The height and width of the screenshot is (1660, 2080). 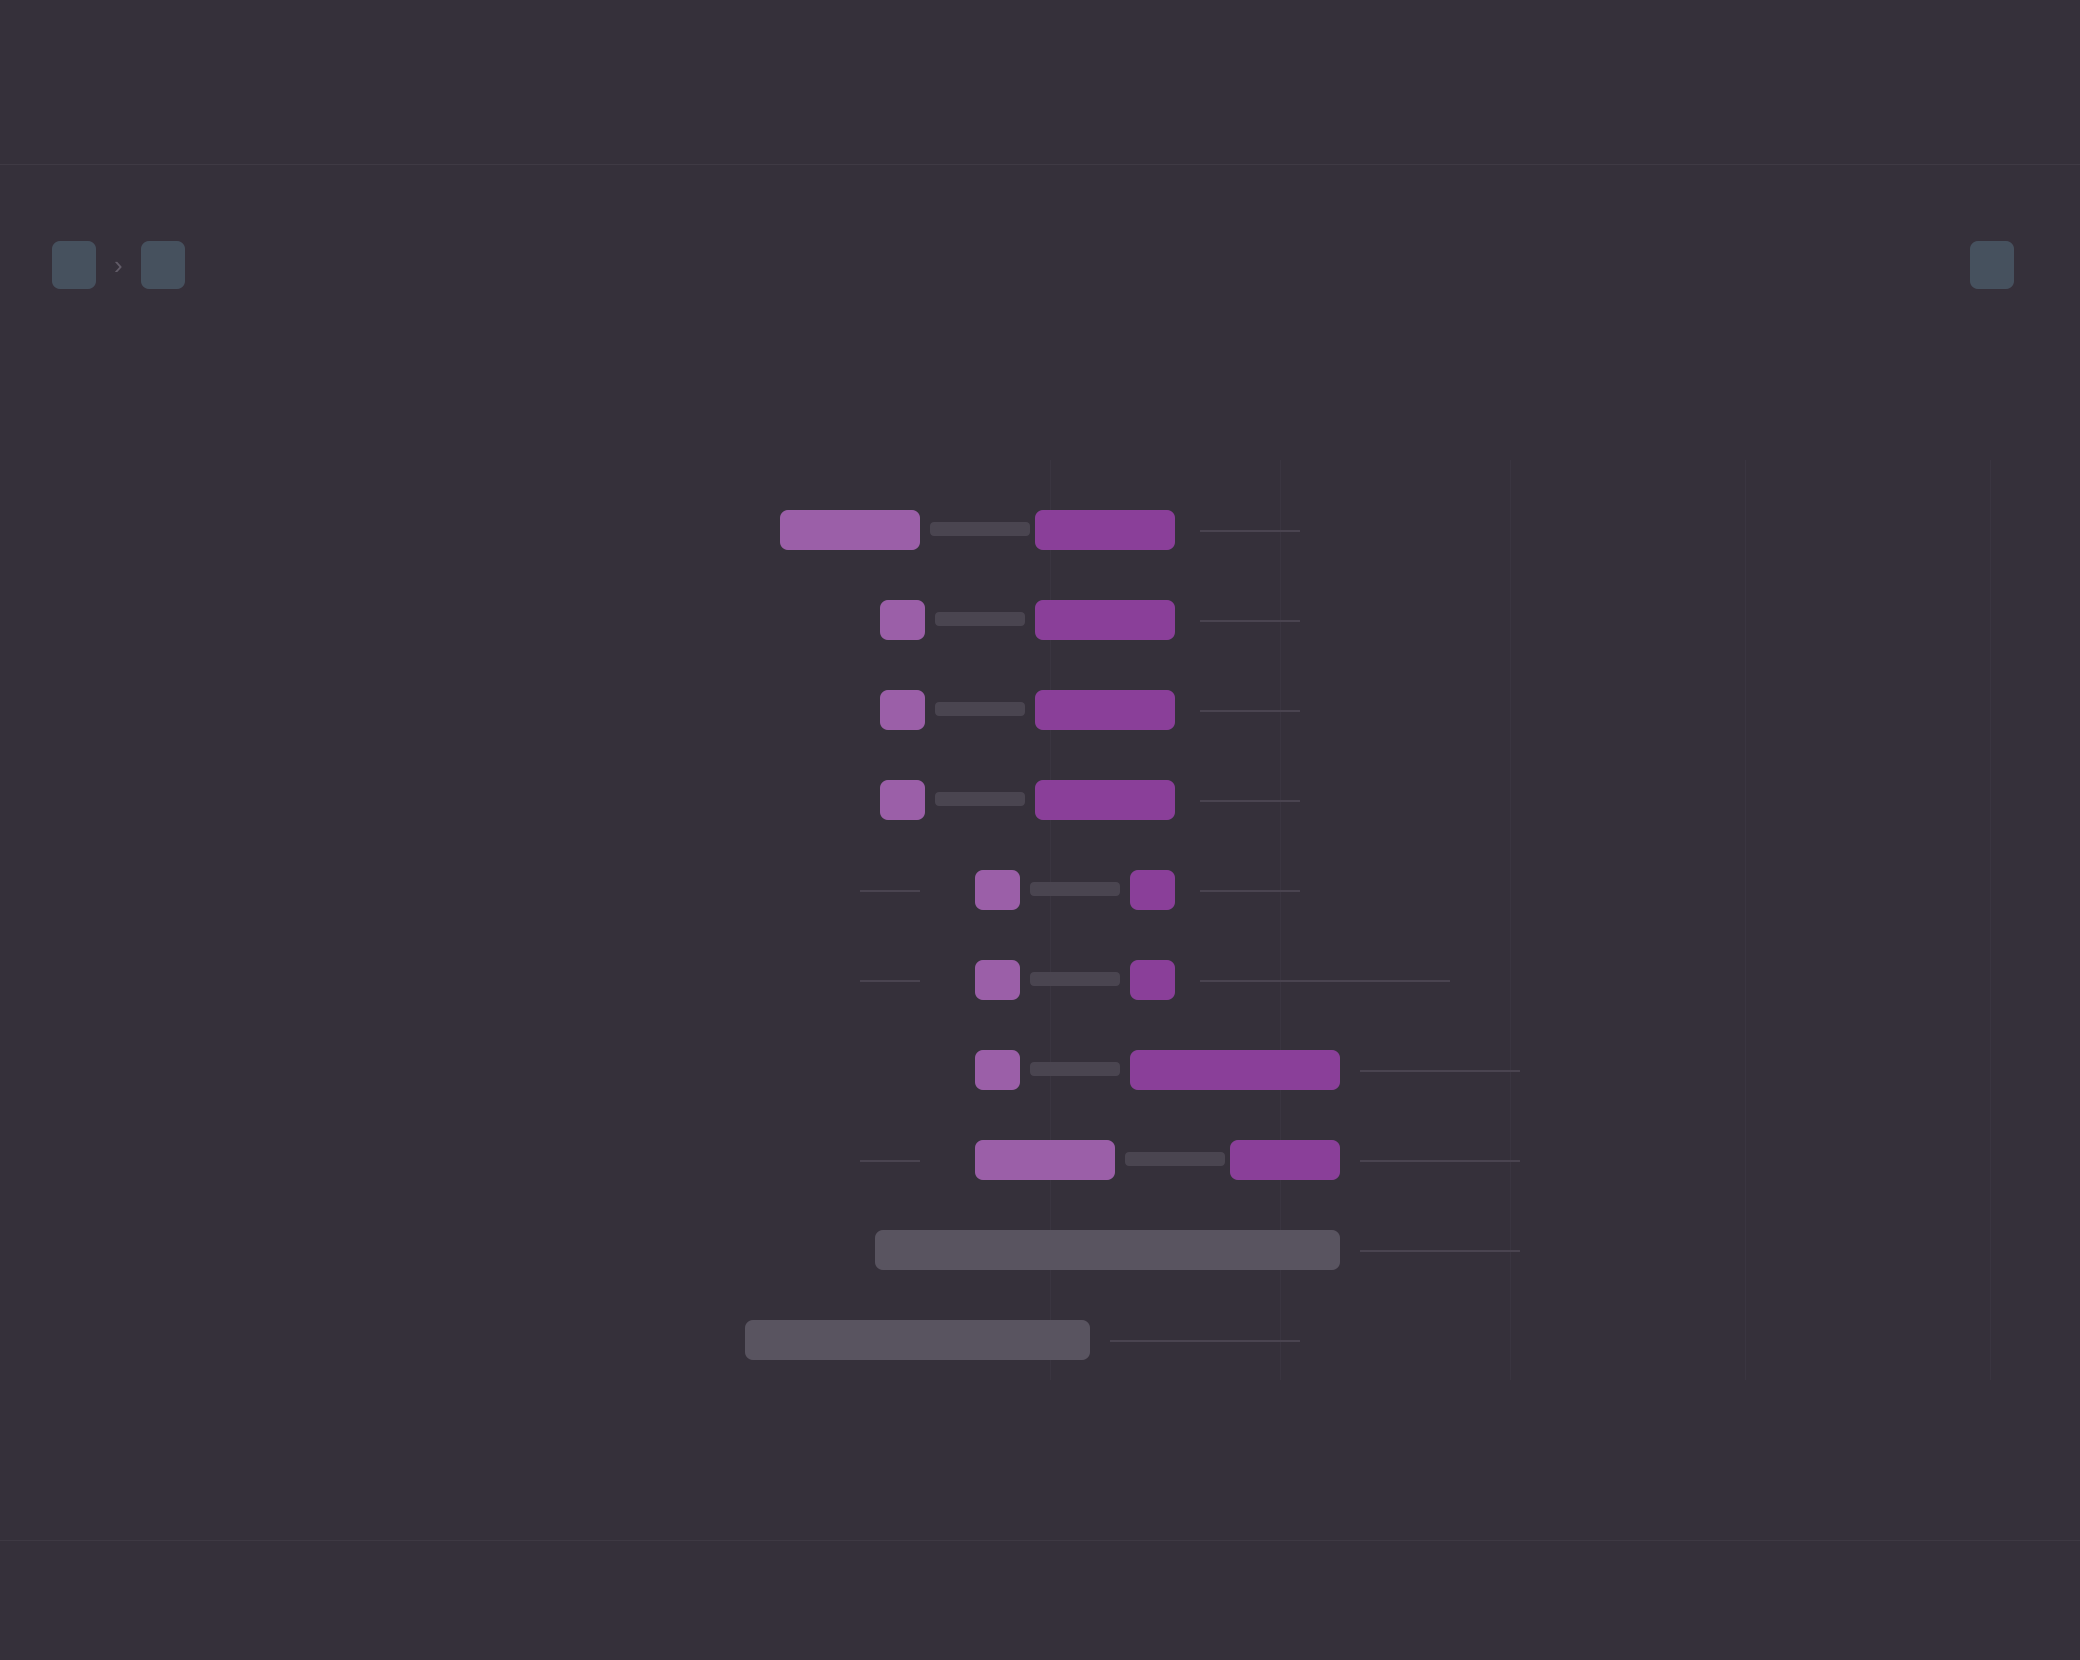 I want to click on toolbar: ›, so click(x=1040, y=265).